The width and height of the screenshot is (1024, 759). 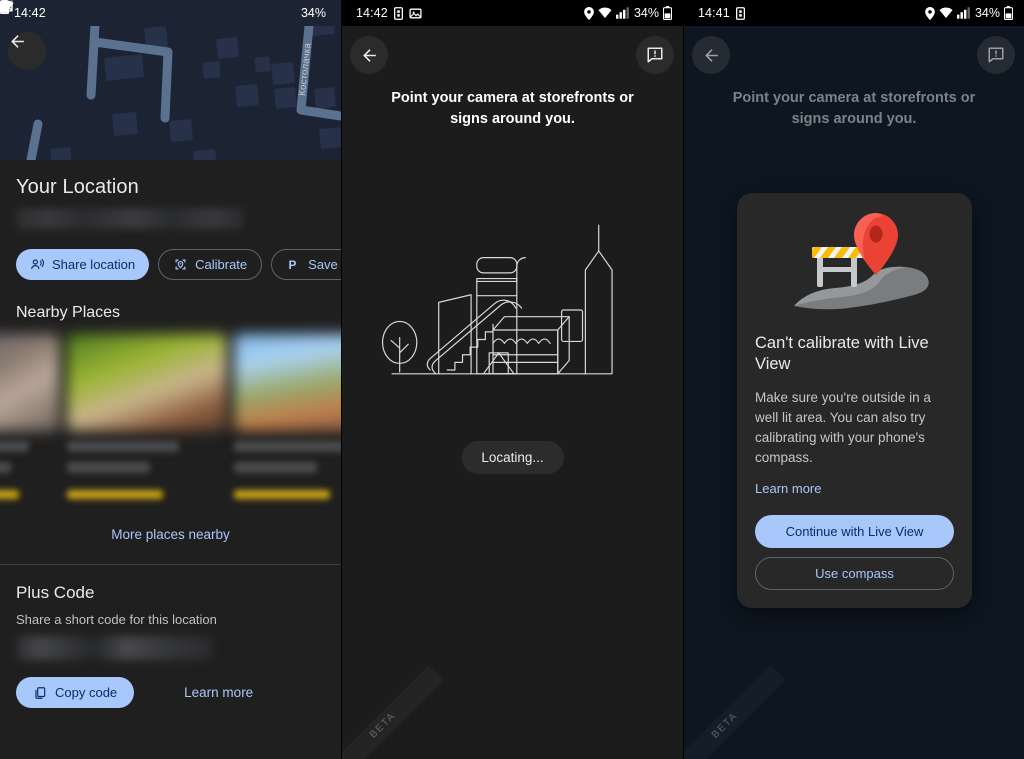 What do you see at coordinates (40, 692) in the screenshot?
I see `copy-icon` at bounding box center [40, 692].